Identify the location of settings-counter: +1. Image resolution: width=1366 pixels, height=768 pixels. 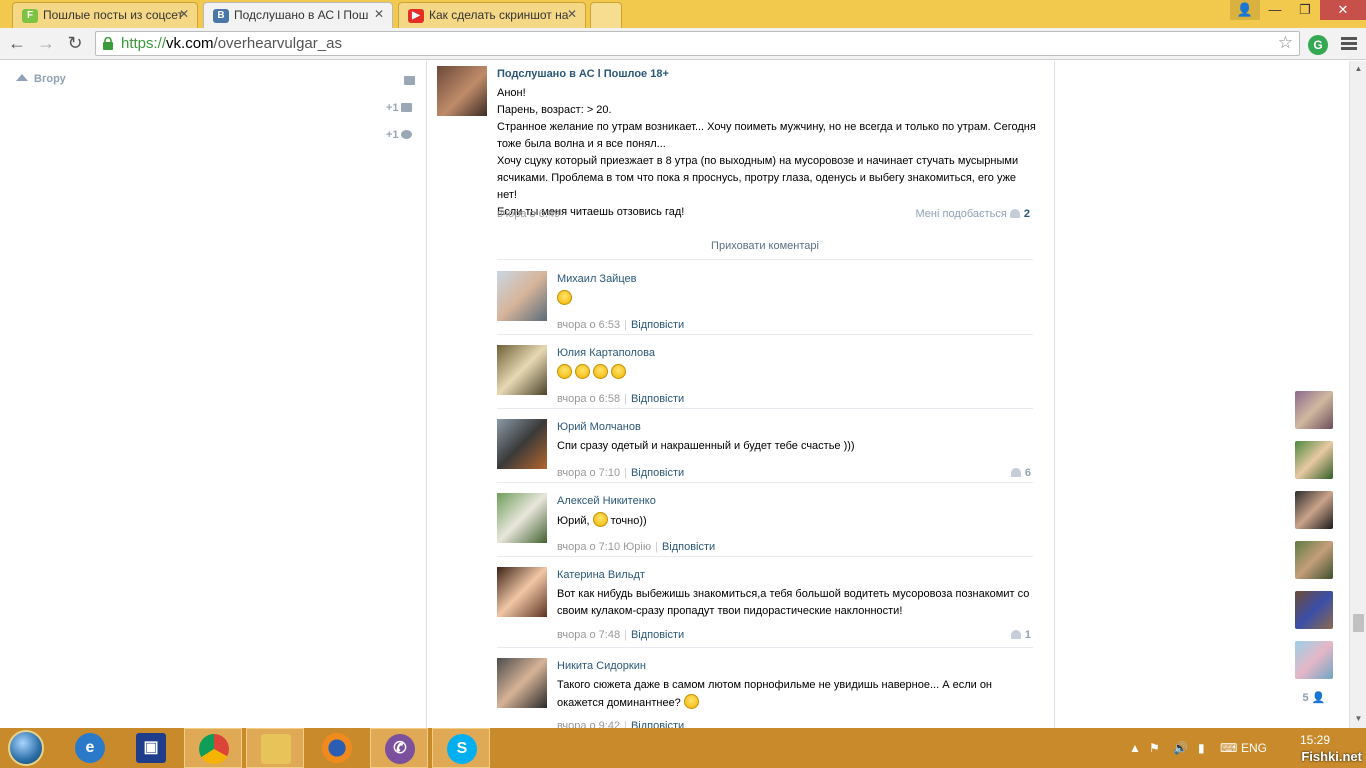
(399, 135).